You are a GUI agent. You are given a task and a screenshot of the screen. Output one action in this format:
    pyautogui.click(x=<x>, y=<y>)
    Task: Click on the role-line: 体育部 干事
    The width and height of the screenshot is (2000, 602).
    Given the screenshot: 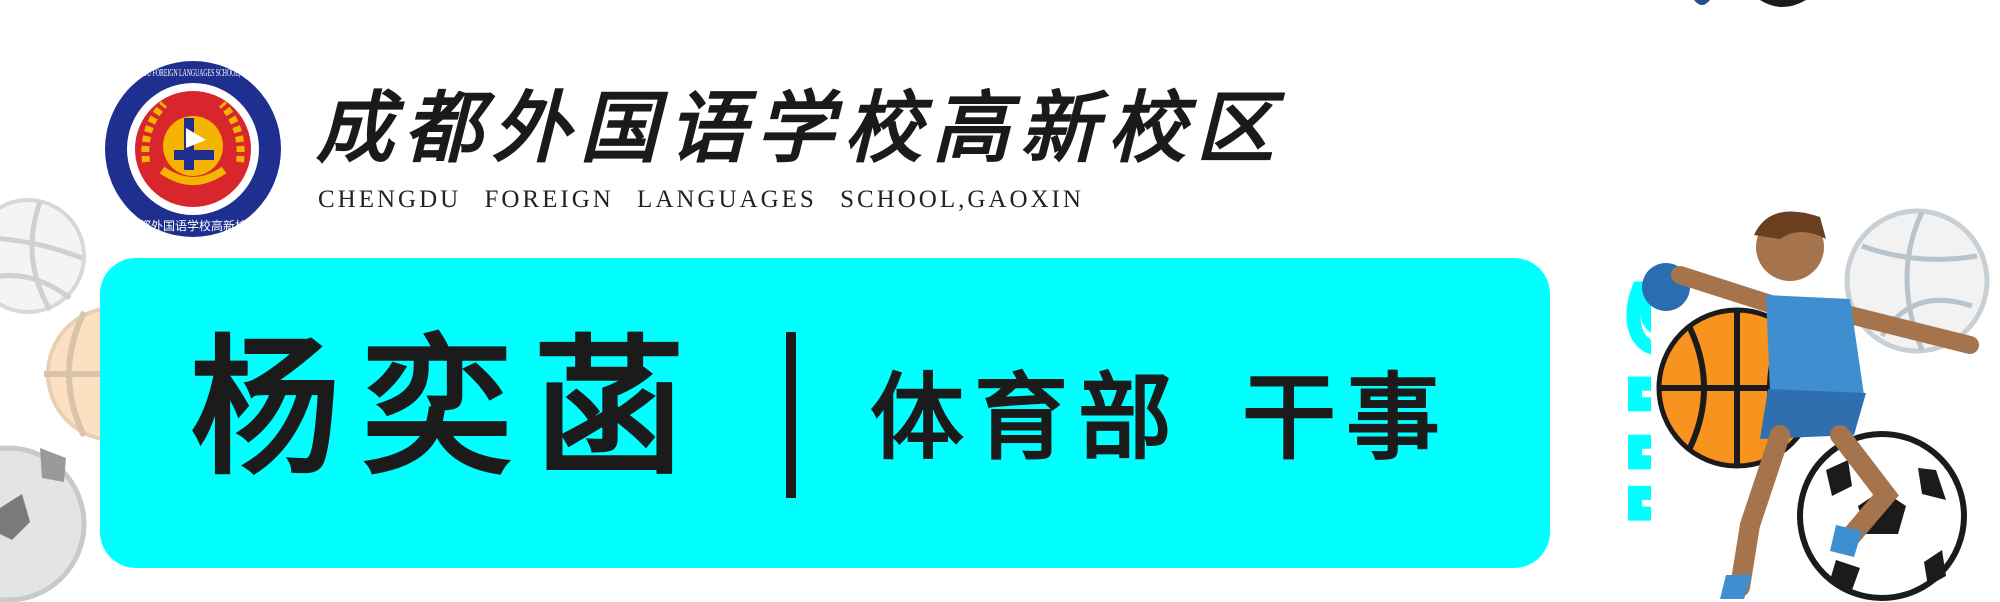 What is the action you would take?
    pyautogui.click(x=1160, y=418)
    